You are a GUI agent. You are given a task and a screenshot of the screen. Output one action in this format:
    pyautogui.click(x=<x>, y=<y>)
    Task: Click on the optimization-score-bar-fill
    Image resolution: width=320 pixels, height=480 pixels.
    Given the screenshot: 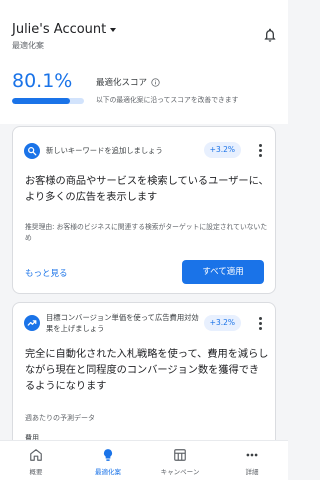 What is the action you would take?
    pyautogui.click(x=41, y=101)
    